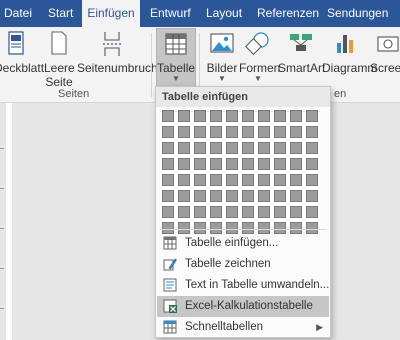 The height and width of the screenshot is (340, 400). Describe the element at coordinates (111, 14) in the screenshot. I see `tab-einfuegen: Einfügen` at that location.